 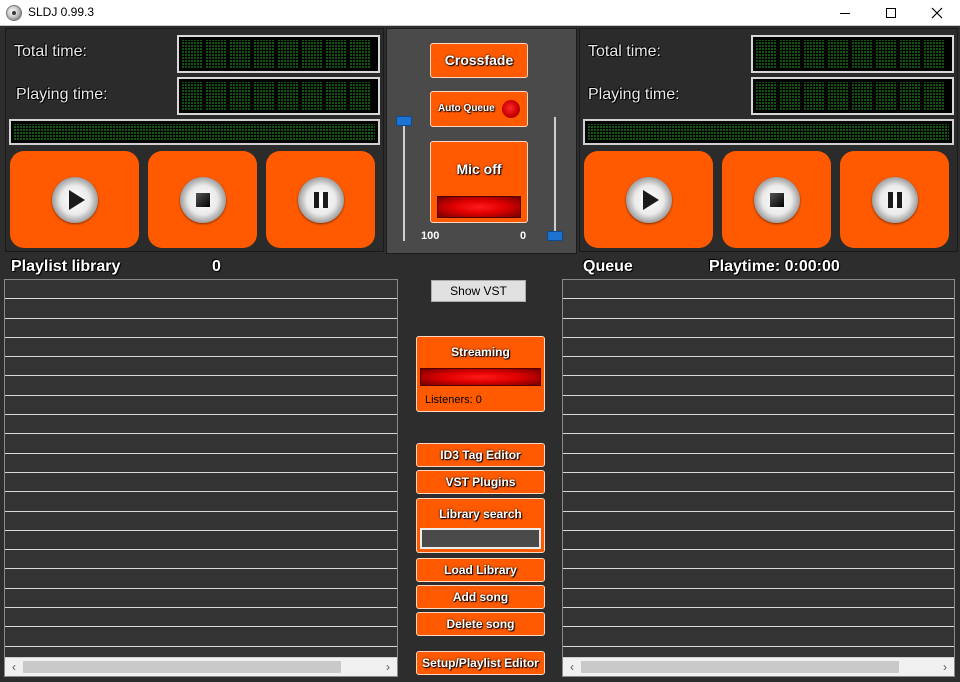 What do you see at coordinates (479, 207) in the screenshot?
I see `mic-level-bar` at bounding box center [479, 207].